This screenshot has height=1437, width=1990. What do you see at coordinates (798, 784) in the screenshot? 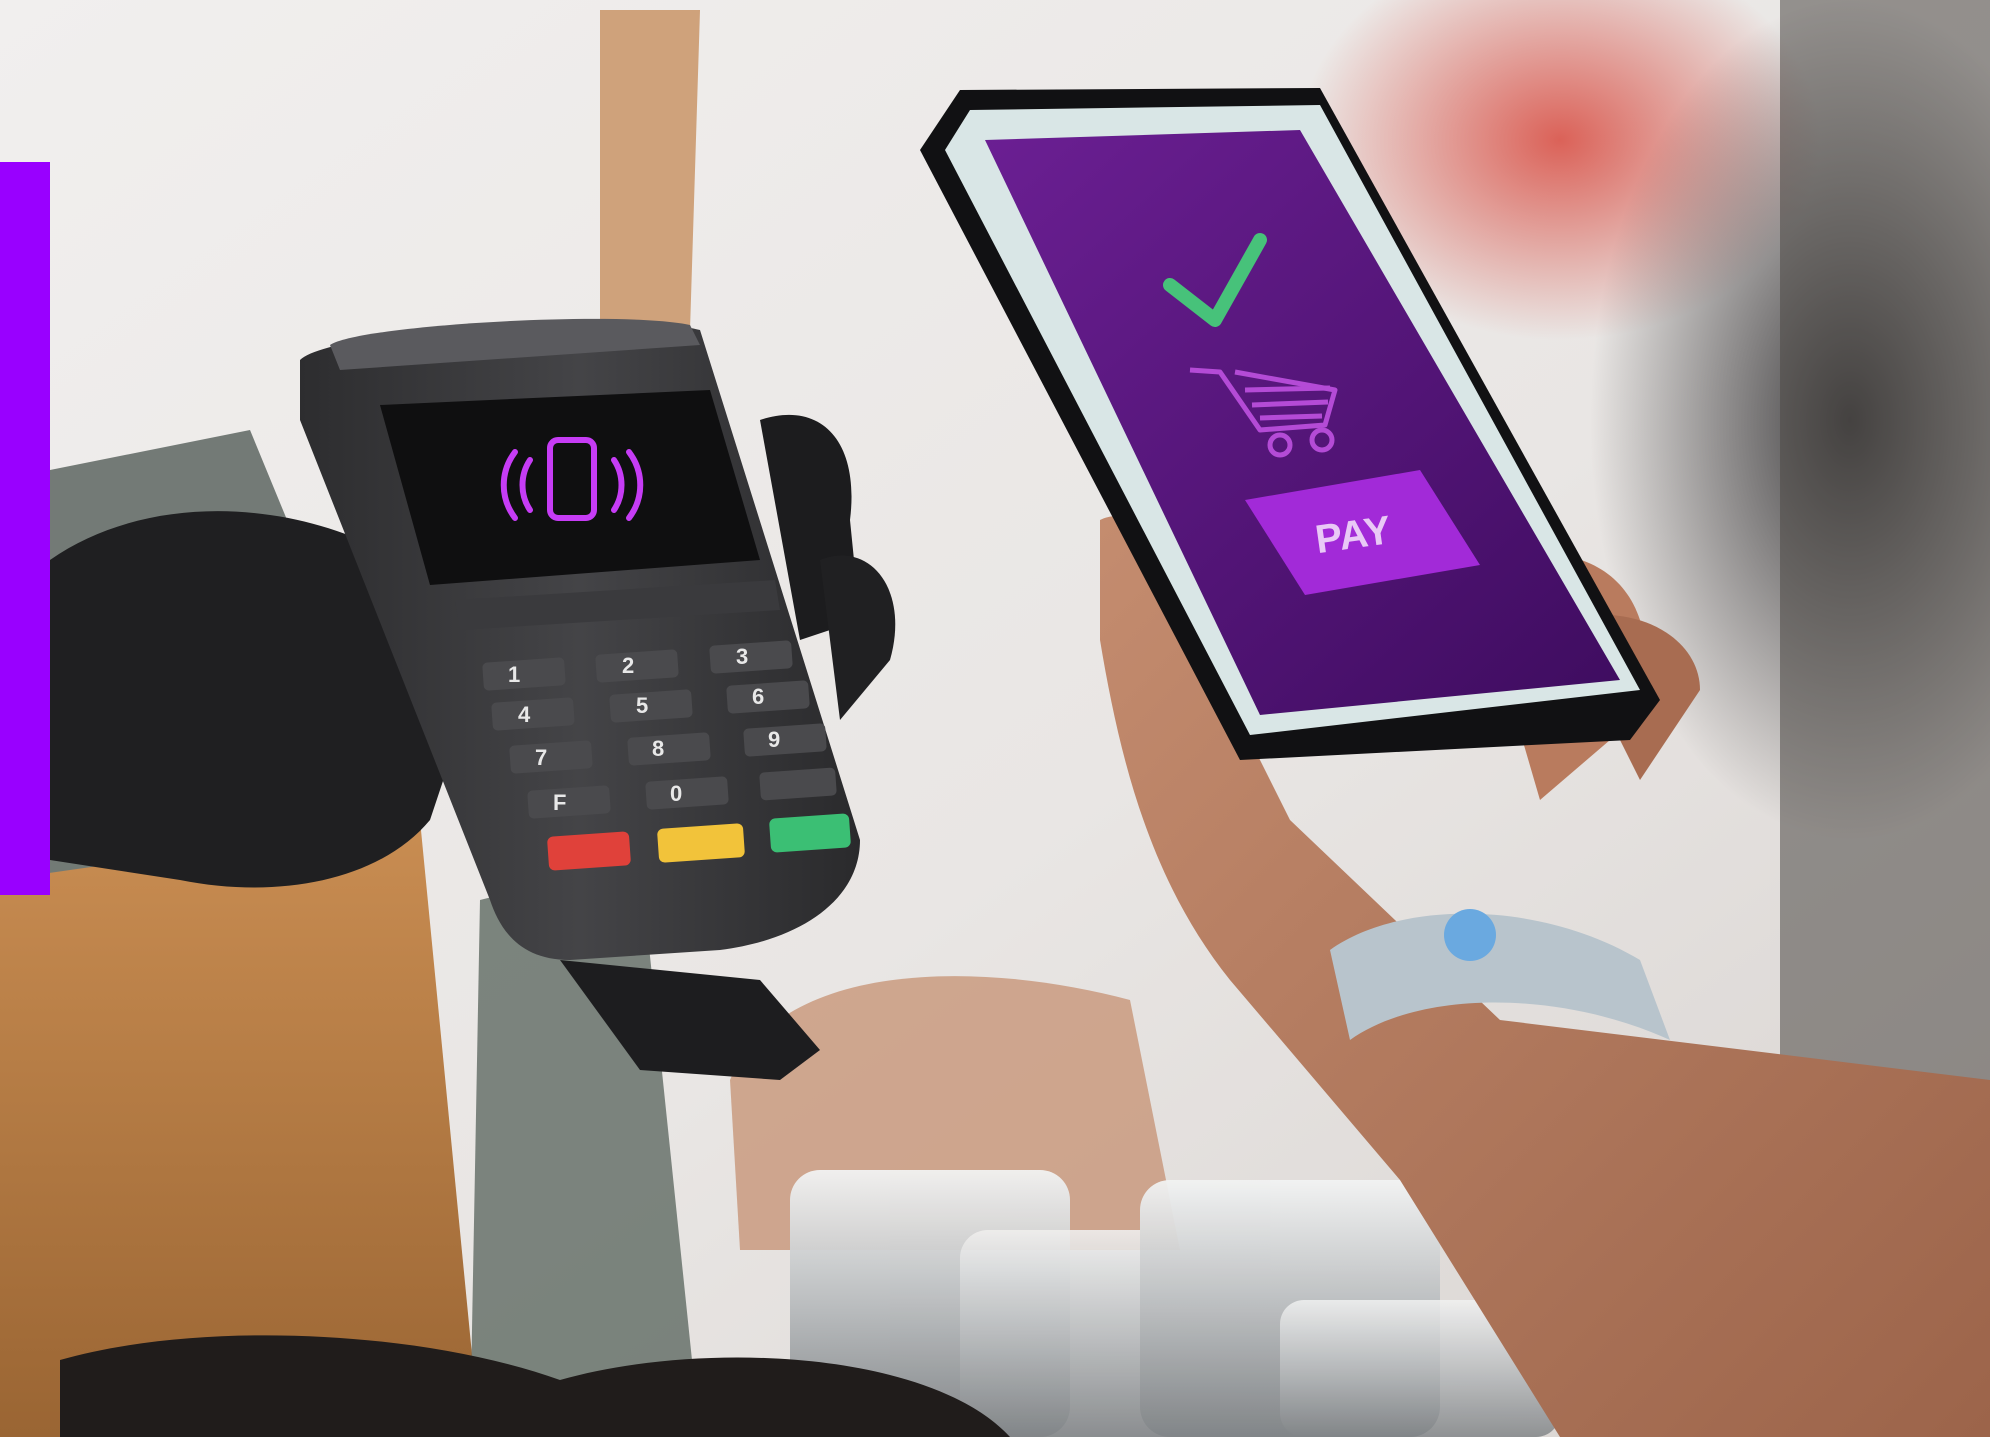
I see `key-blank` at bounding box center [798, 784].